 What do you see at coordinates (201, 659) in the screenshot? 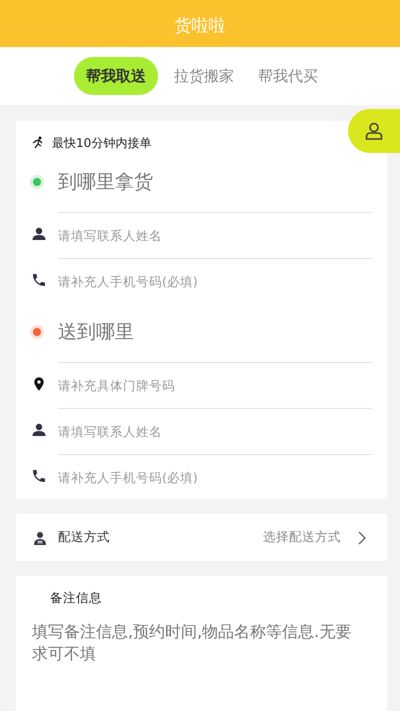
I see `notes-field: 填写备注信息,预约时间,物品名称等信息.无要求可不填` at bounding box center [201, 659].